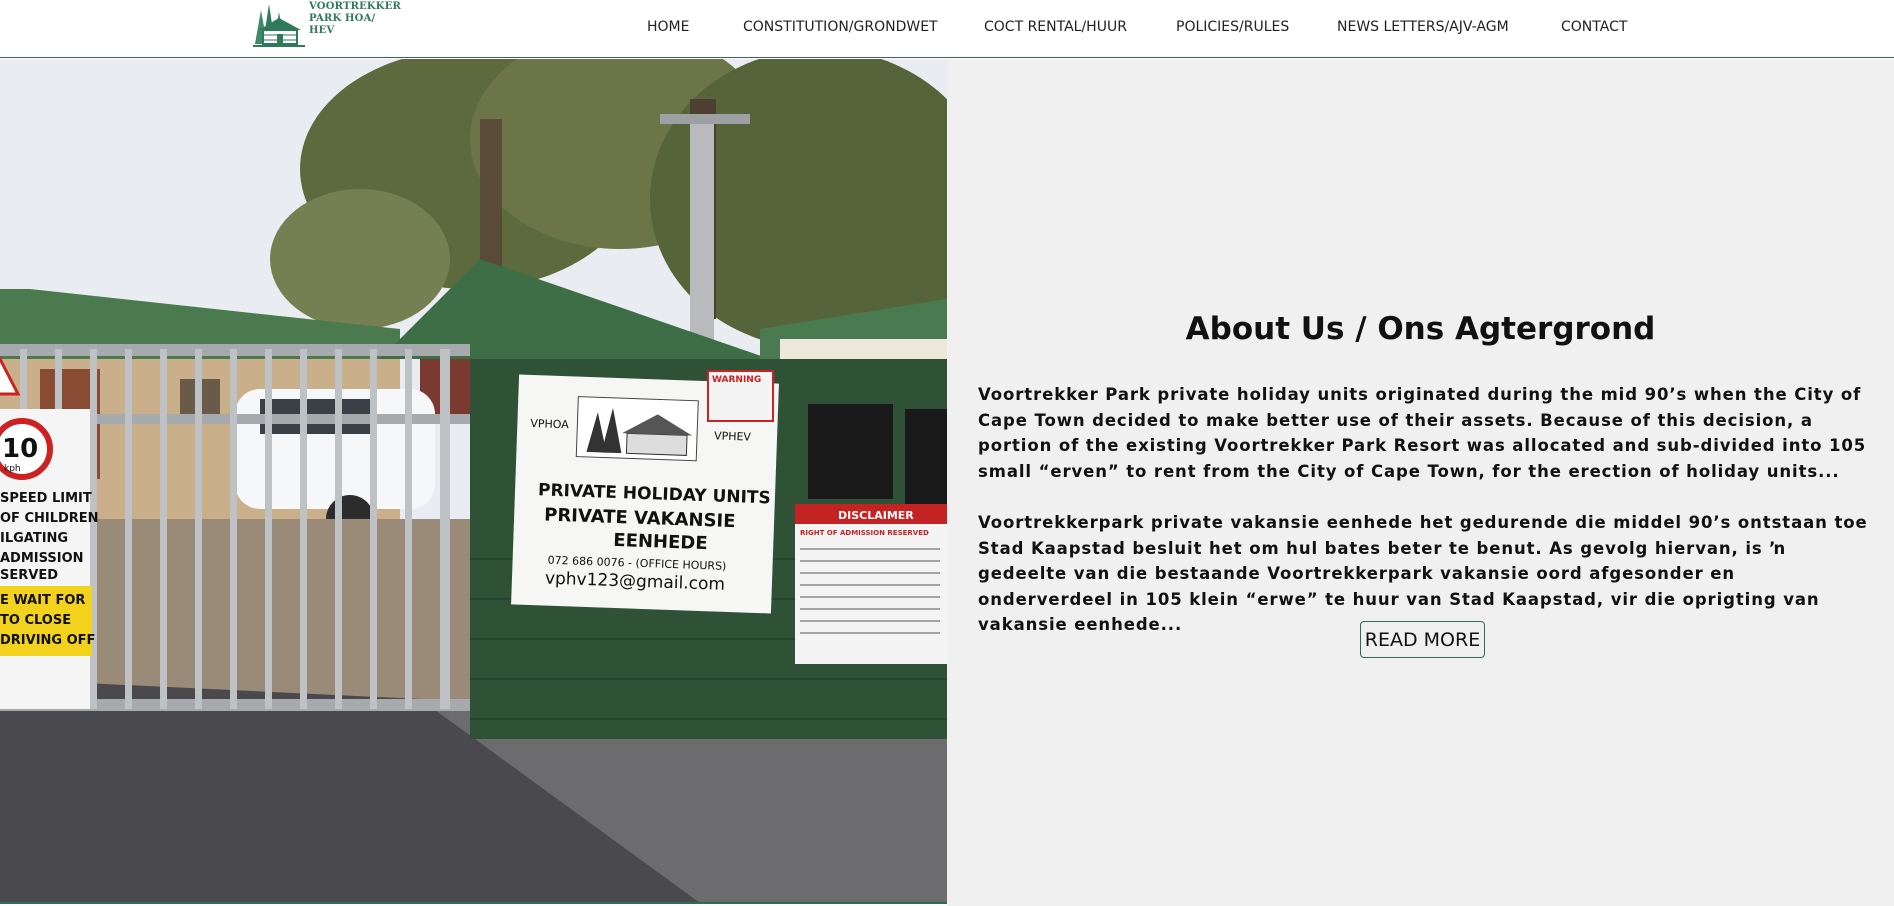  Describe the element at coordinates (473, 903) in the screenshot. I see `hero-bottom-border` at that location.